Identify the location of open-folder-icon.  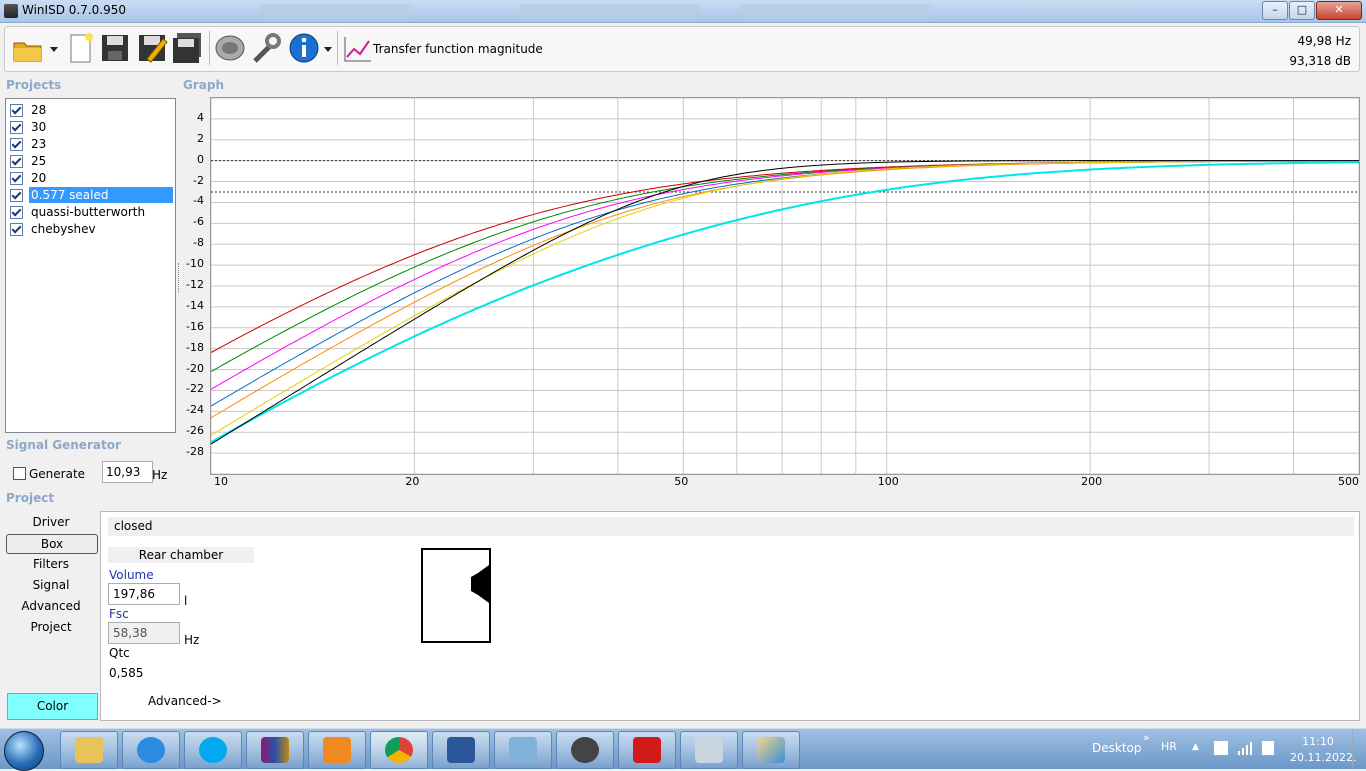
(28, 48).